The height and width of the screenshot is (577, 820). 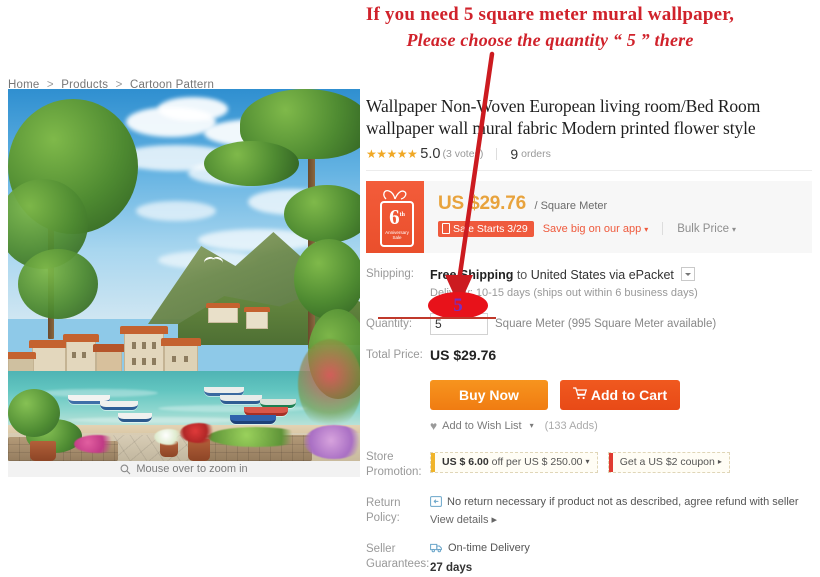 I want to click on total-price-value-wrap: US $29.76, so click(x=463, y=355).